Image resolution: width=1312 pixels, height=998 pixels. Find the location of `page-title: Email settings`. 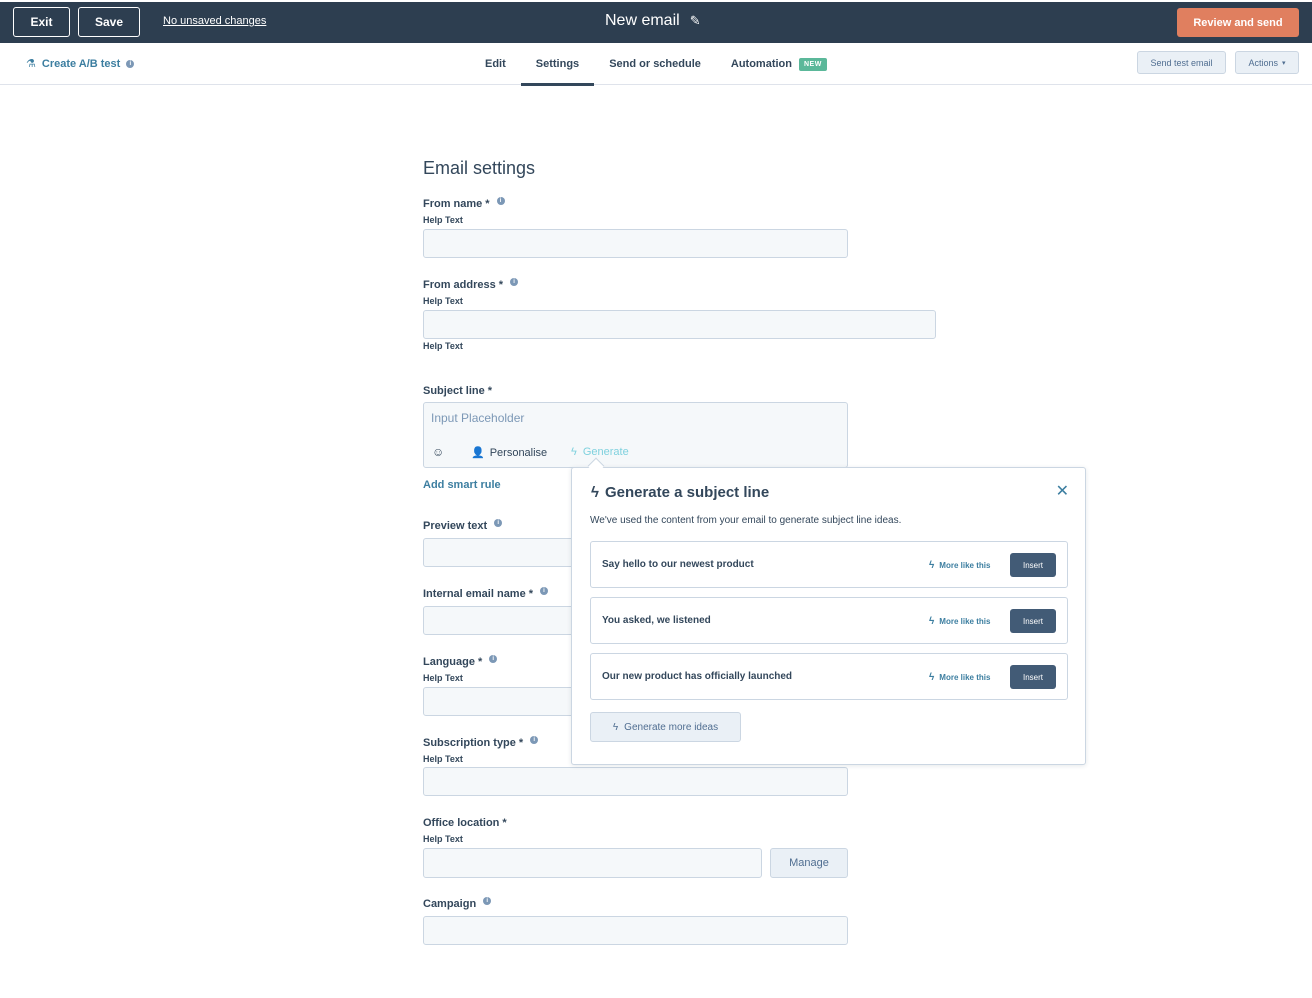

page-title: Email settings is located at coordinates (479, 168).